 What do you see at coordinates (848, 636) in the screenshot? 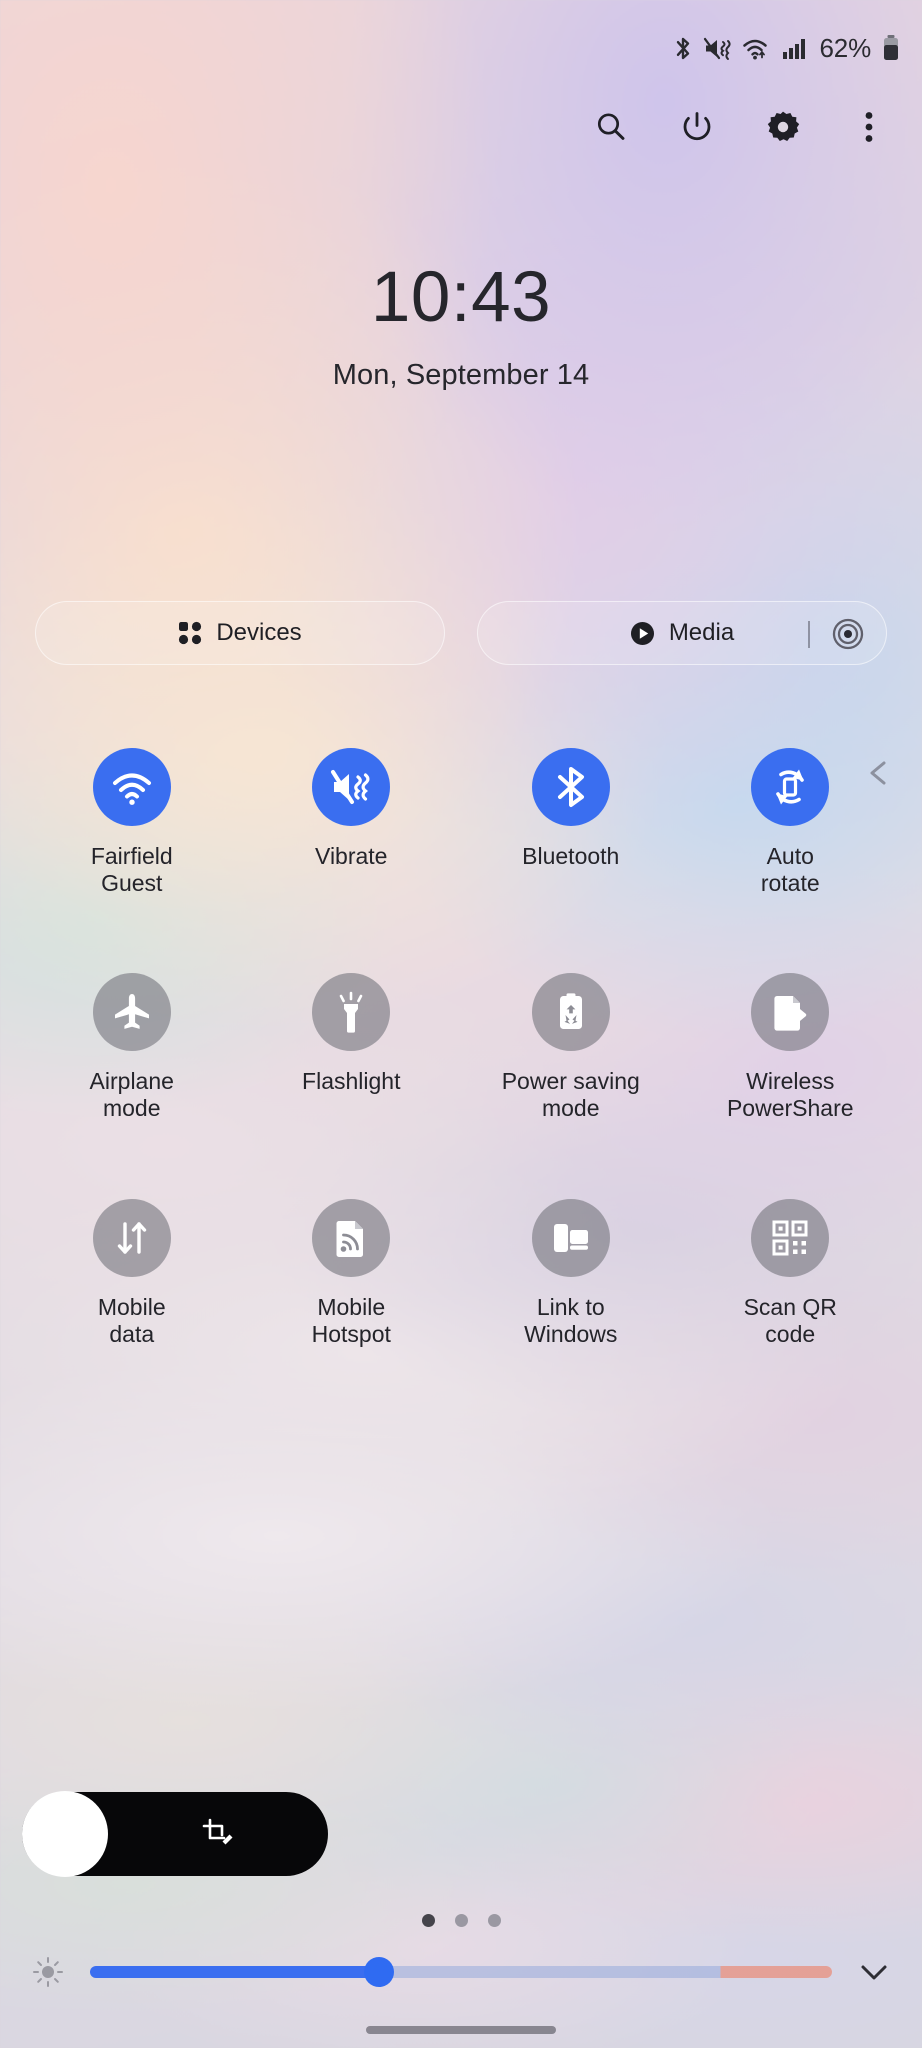
I see `media-output-icon` at bounding box center [848, 636].